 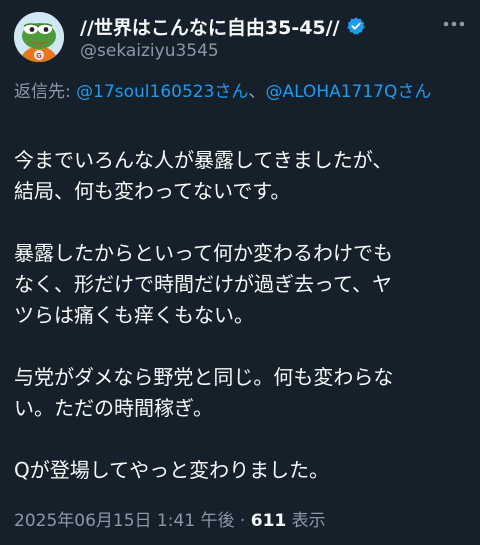 I want to click on body-line-6: 与党がダメなら野党と同じ。何も変わらな, so click(x=204, y=377).